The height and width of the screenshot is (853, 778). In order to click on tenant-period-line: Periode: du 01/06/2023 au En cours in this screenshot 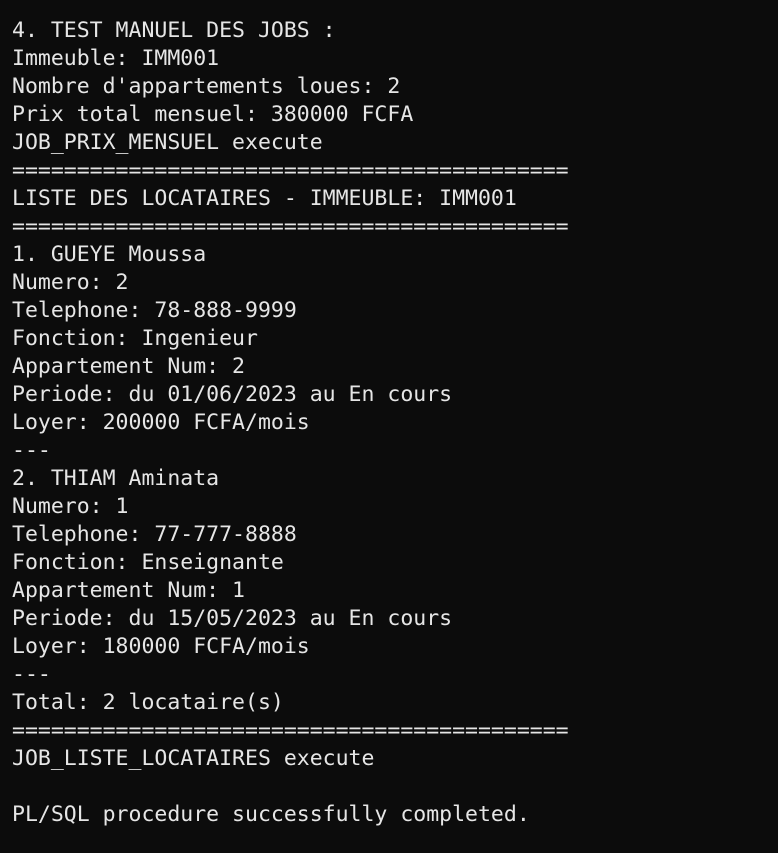, I will do `click(232, 394)`.